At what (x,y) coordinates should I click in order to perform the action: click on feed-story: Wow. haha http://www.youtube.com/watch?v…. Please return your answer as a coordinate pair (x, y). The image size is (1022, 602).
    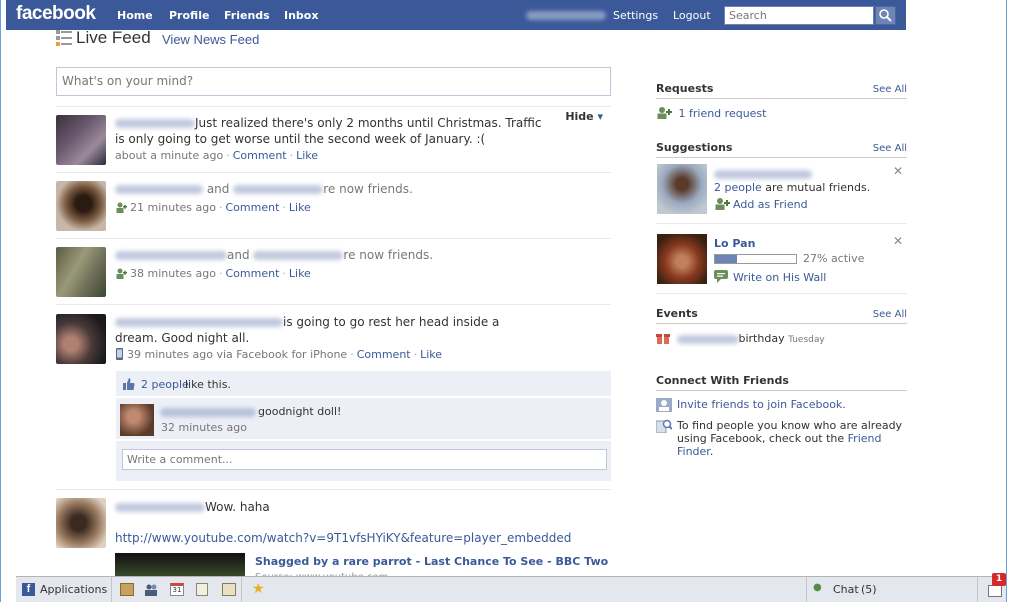
    Looking at the image, I should click on (333, 536).